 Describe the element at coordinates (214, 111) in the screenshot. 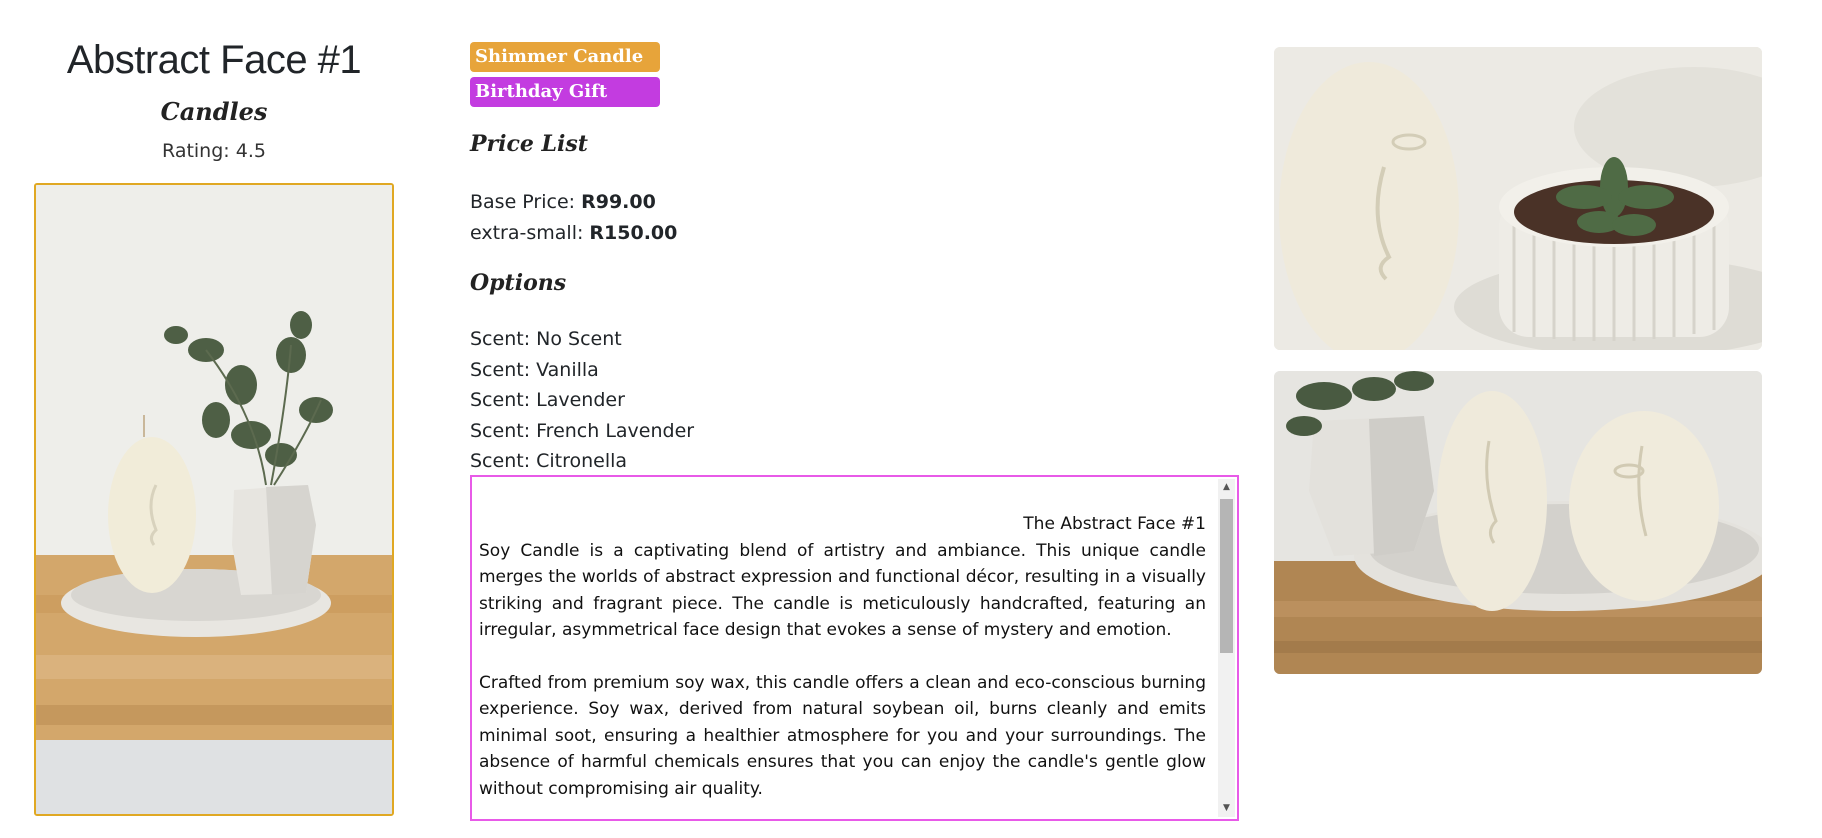

I see `product-category: Candles` at that location.